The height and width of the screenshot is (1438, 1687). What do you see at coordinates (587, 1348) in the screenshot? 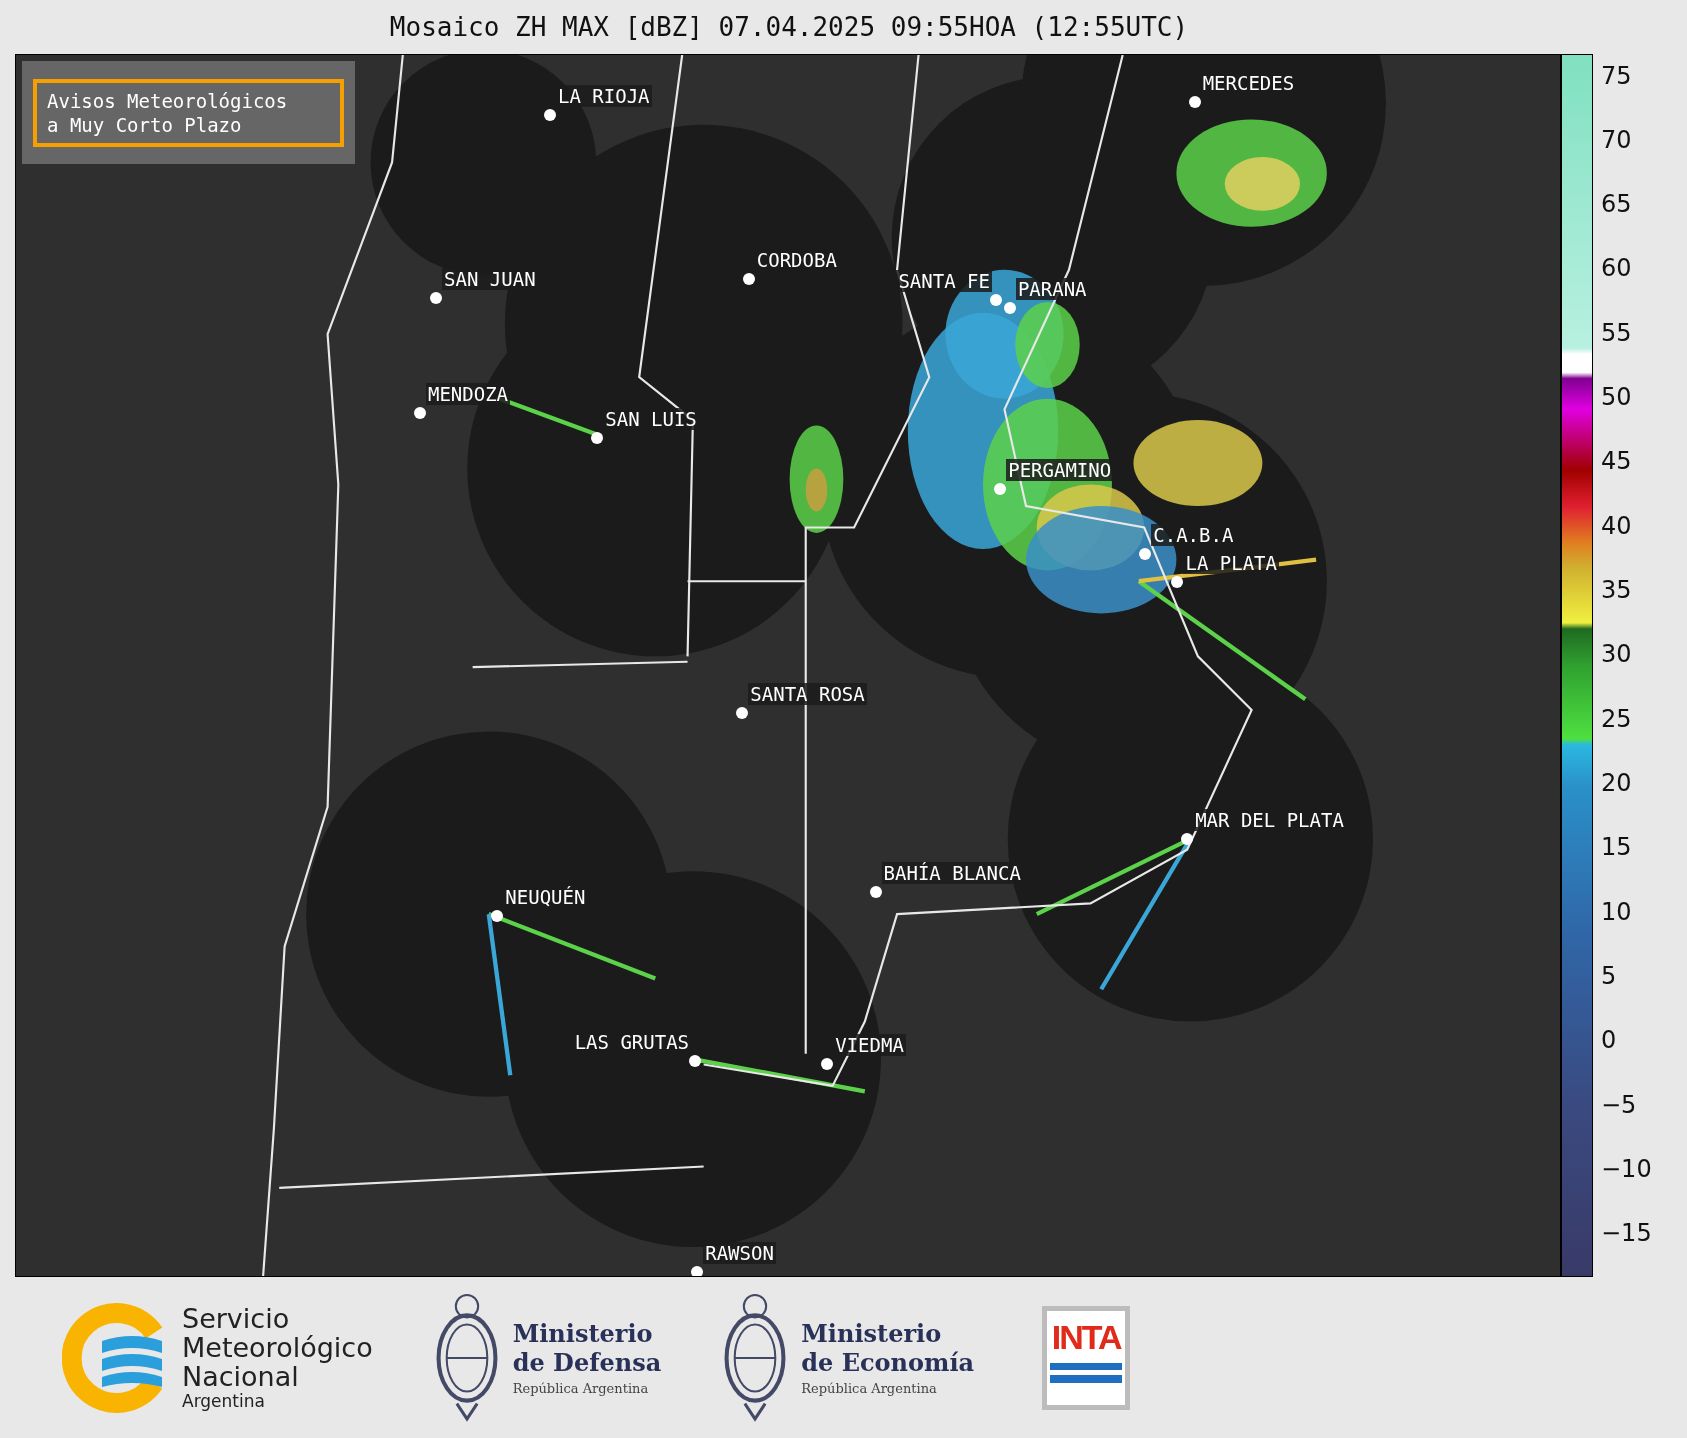
I see `organization-name: Ministerio de Defensa` at bounding box center [587, 1348].